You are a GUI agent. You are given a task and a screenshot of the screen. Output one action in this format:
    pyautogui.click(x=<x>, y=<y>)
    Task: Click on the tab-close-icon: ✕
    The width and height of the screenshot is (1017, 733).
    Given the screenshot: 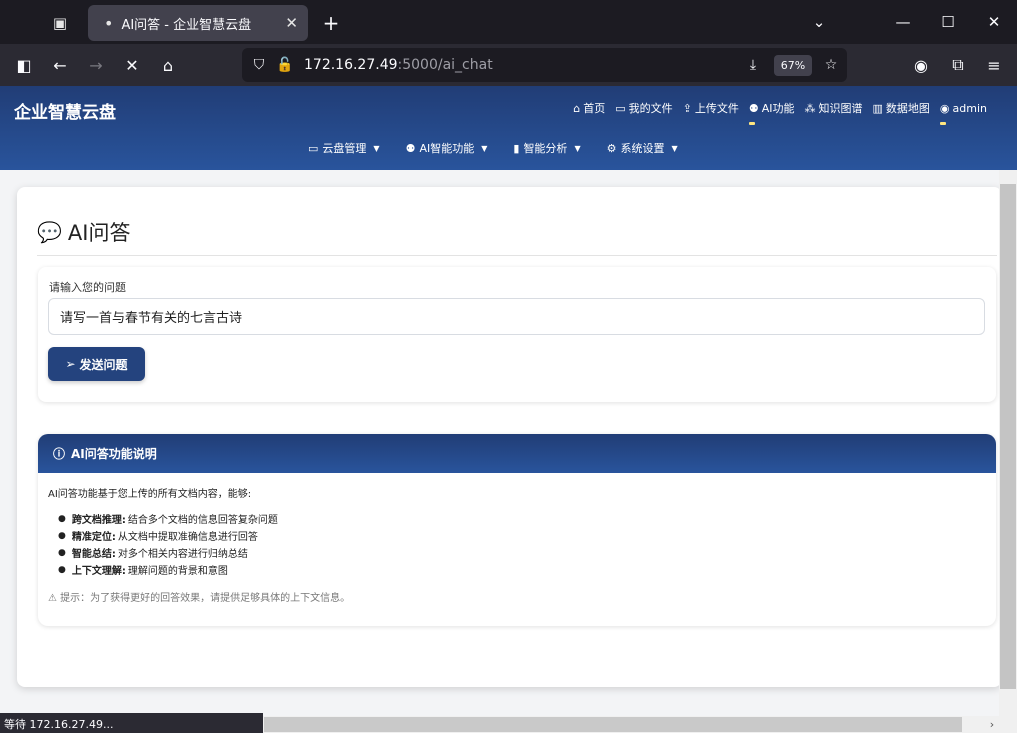 What is the action you would take?
    pyautogui.click(x=291, y=23)
    